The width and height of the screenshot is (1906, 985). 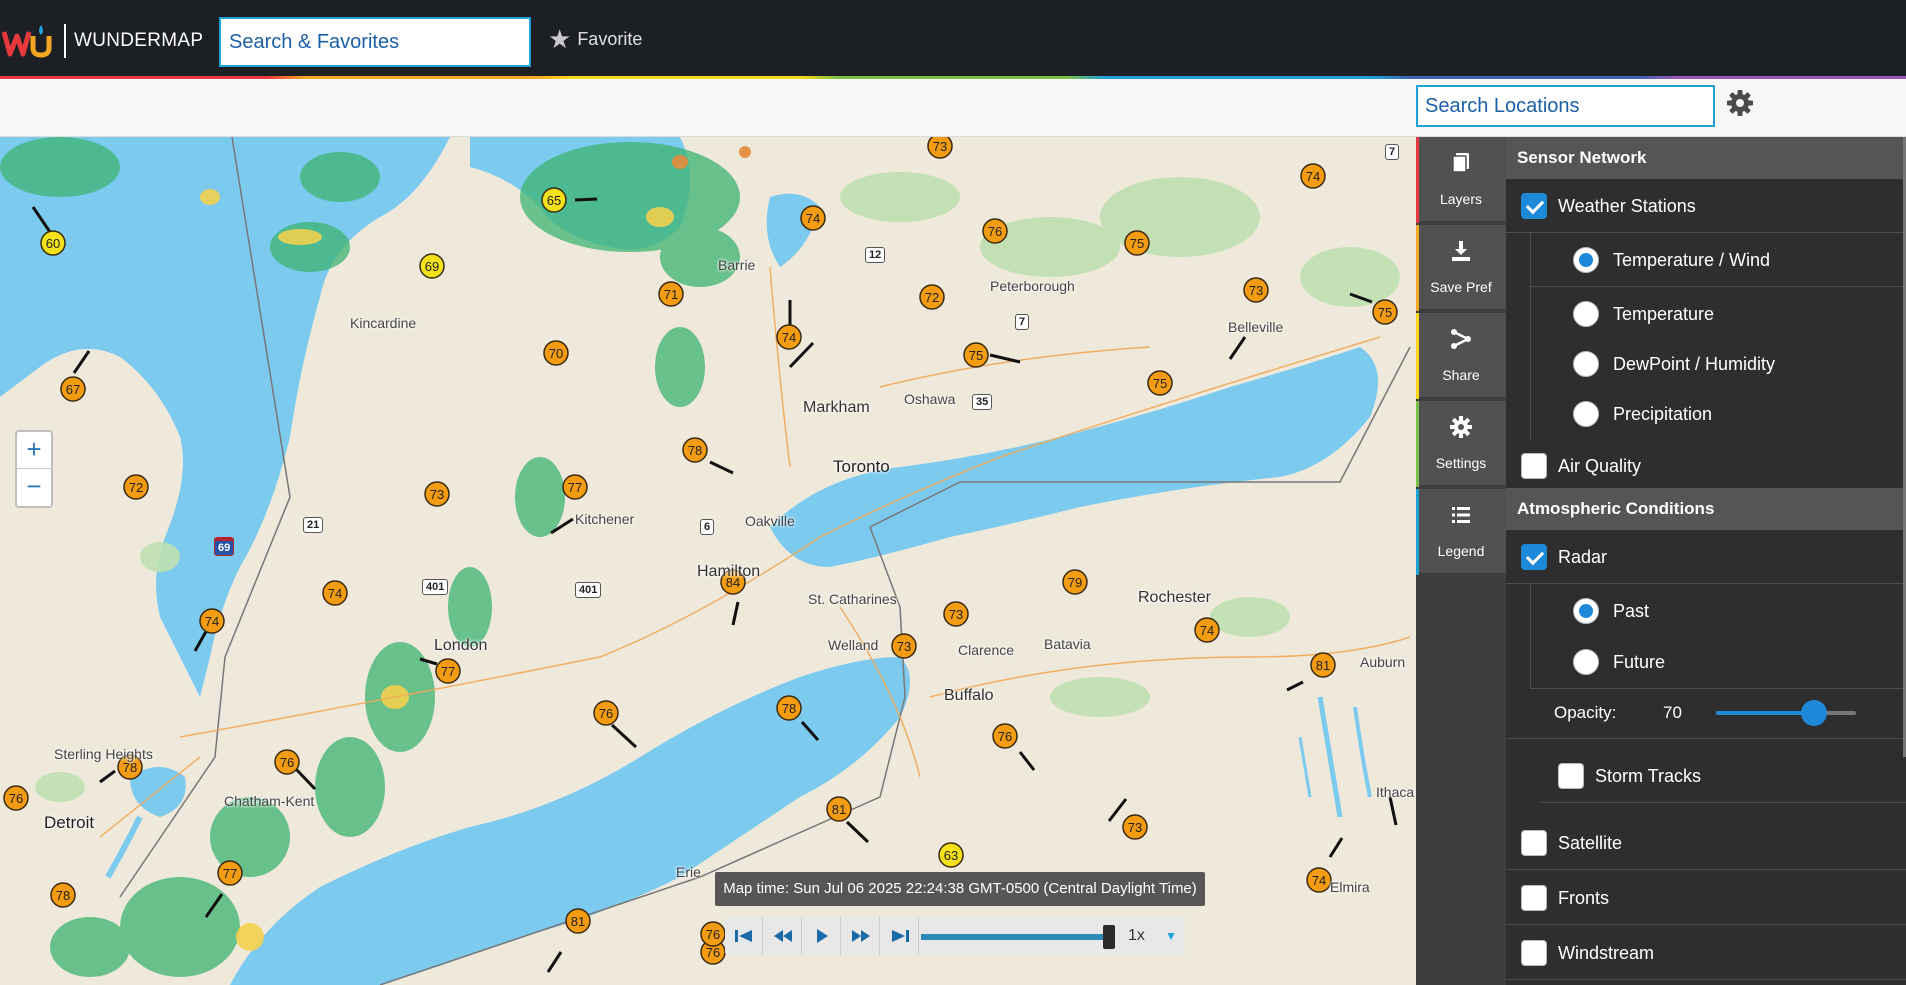 I want to click on zoom-out-button: −, so click(x=34, y=487).